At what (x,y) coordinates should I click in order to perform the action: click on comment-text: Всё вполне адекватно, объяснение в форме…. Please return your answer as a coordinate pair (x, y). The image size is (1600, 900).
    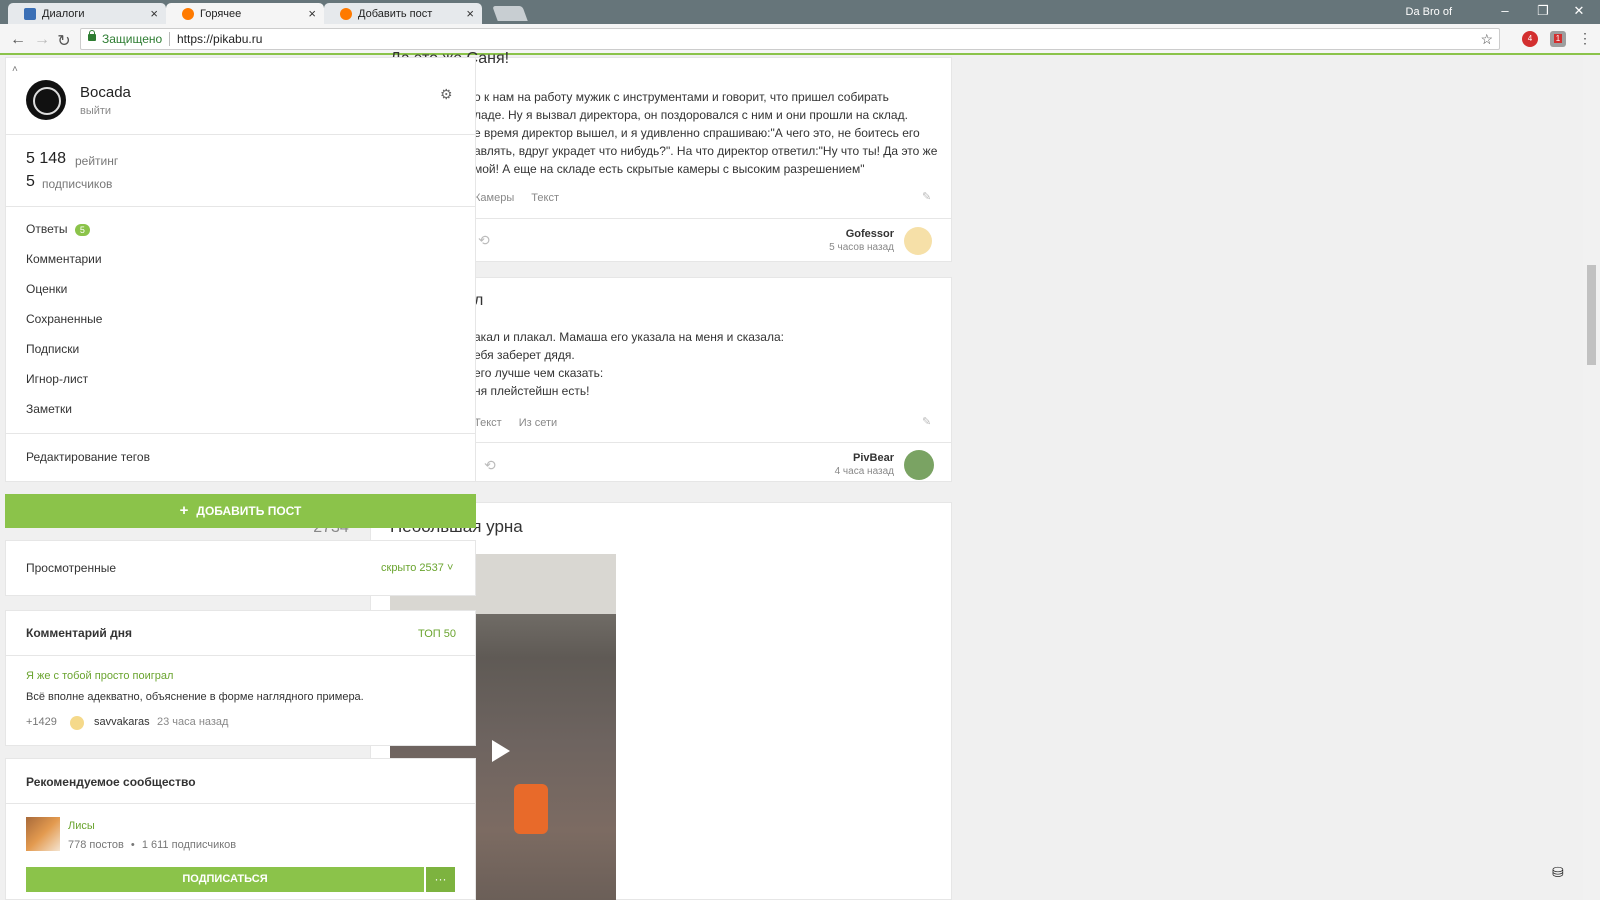
    Looking at the image, I should click on (195, 697).